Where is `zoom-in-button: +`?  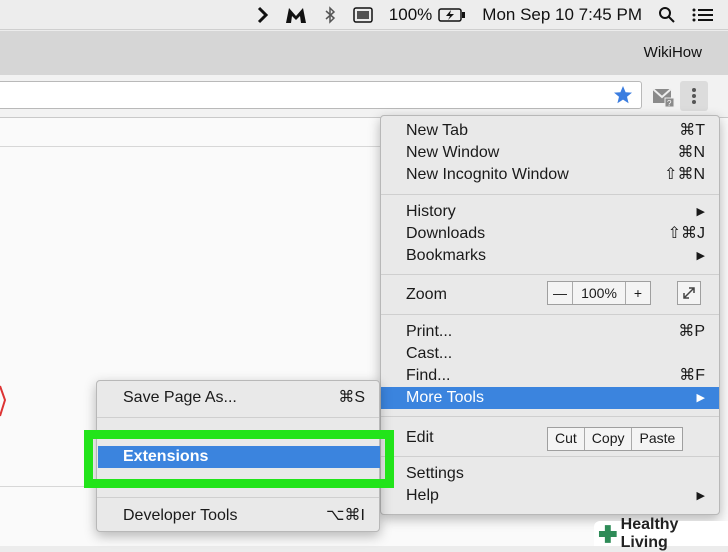 zoom-in-button: + is located at coordinates (638, 293).